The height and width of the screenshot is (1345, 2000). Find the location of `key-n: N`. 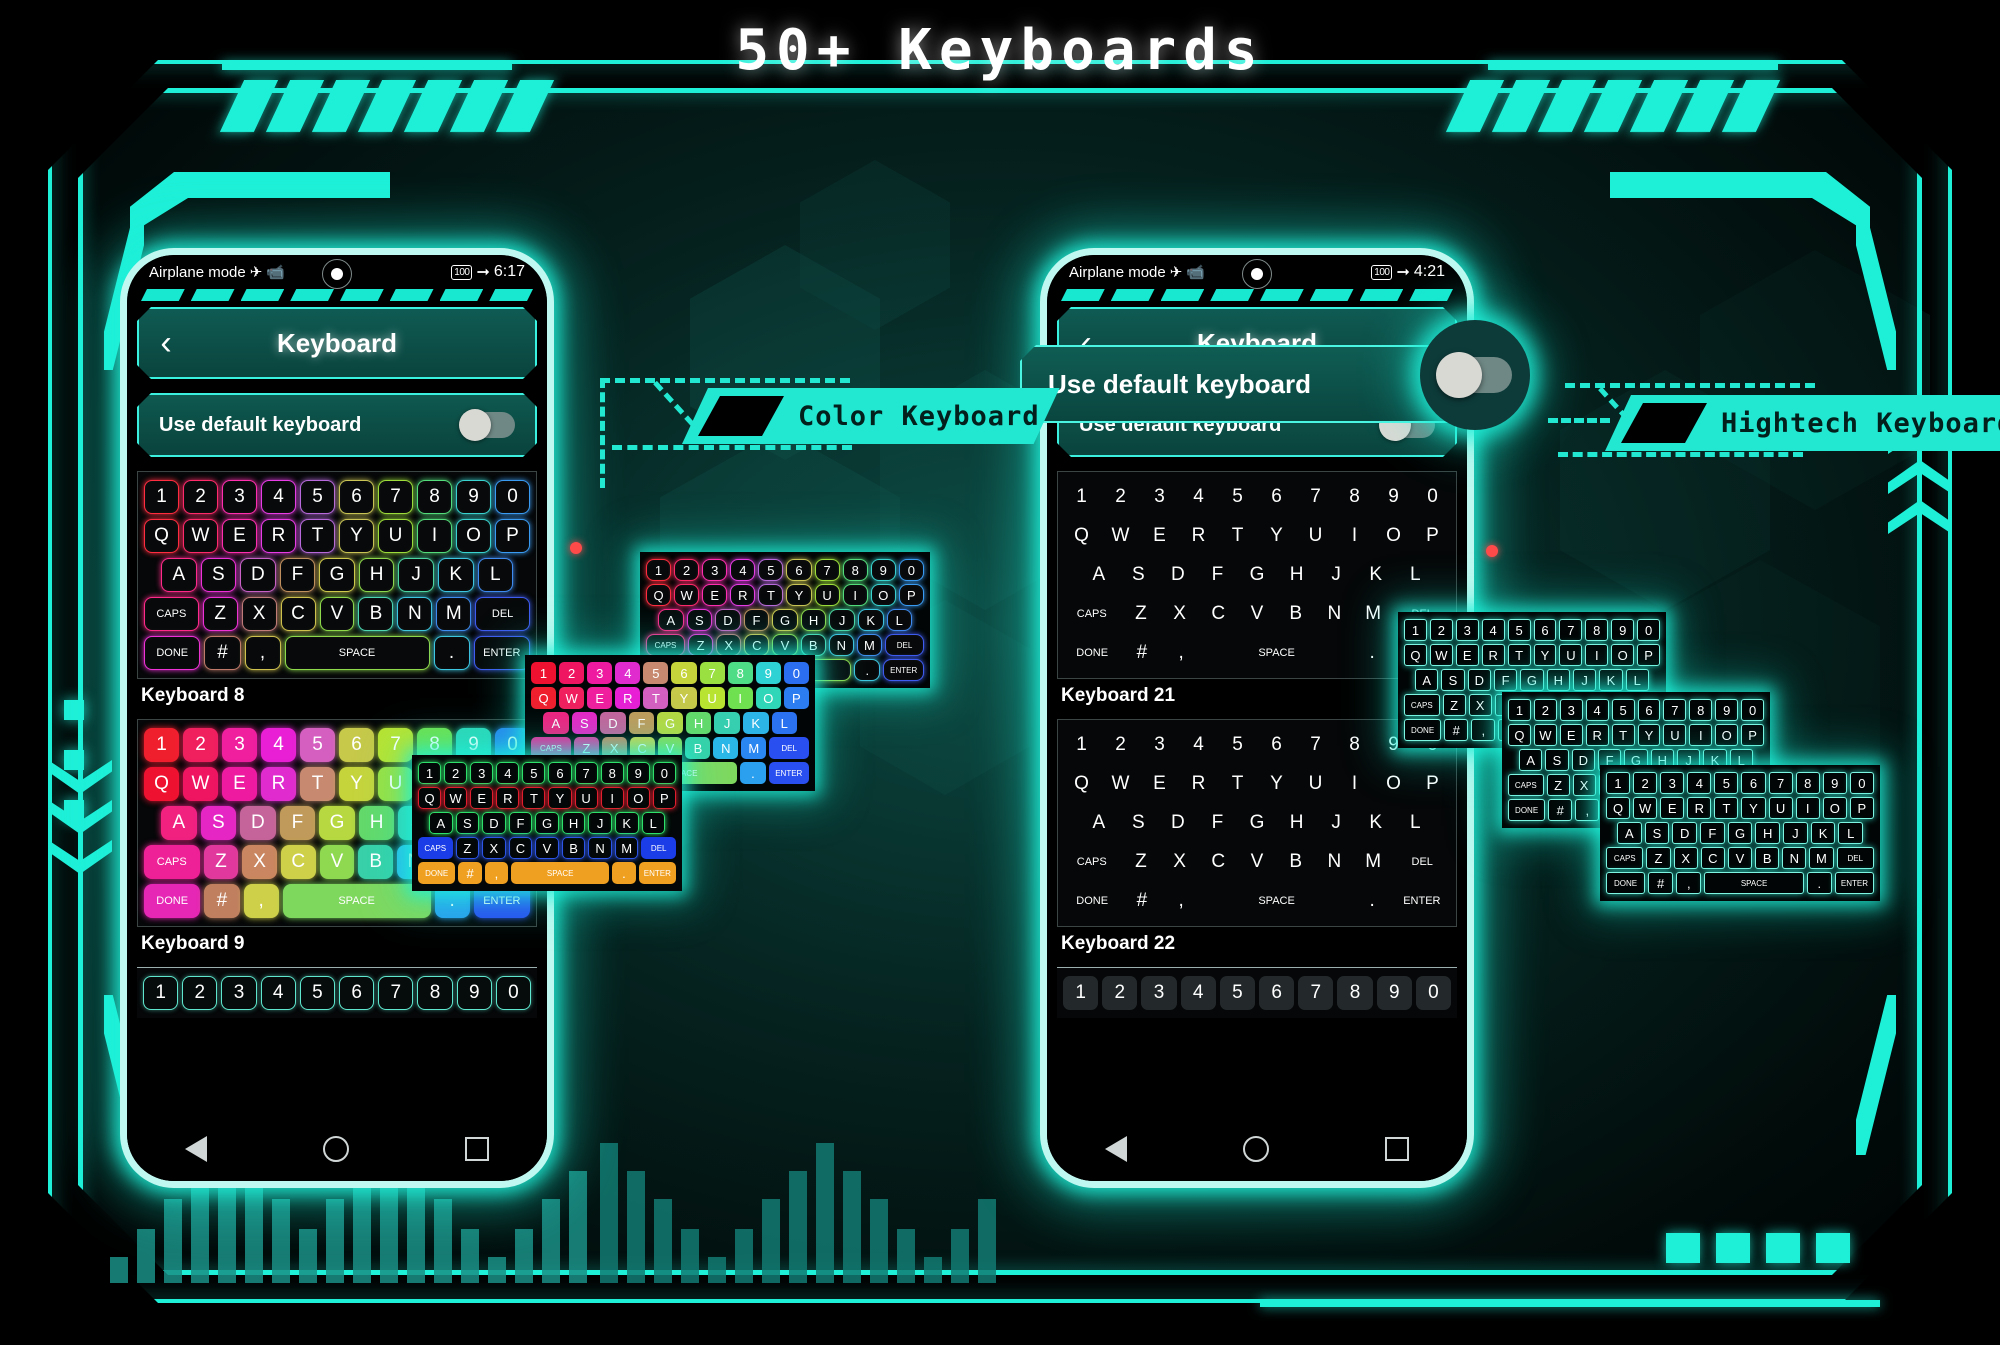

key-n: N is located at coordinates (1794, 858).